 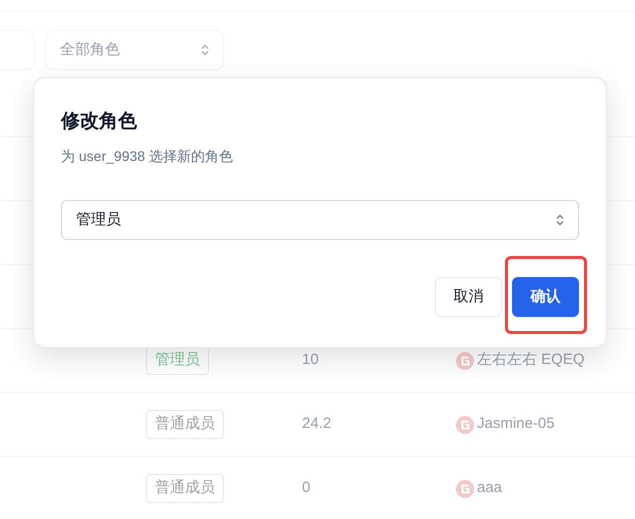 What do you see at coordinates (99, 122) in the screenshot?
I see `dialog-title: 修改角色` at bounding box center [99, 122].